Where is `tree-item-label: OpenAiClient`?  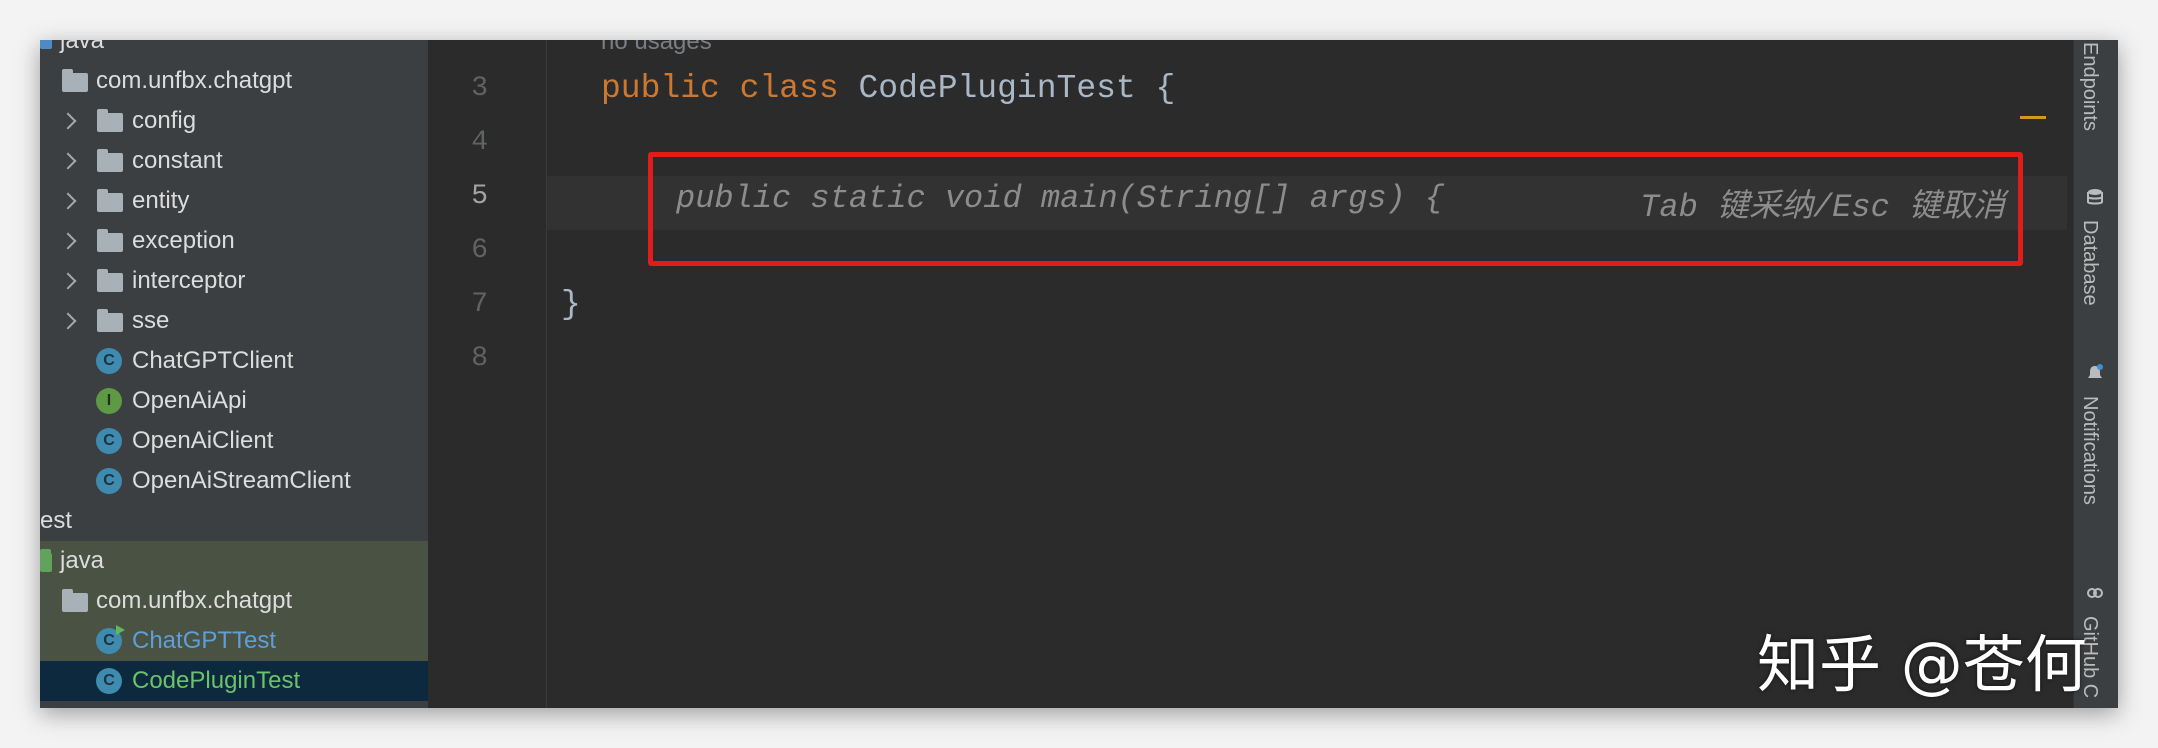 tree-item-label: OpenAiClient is located at coordinates (203, 440).